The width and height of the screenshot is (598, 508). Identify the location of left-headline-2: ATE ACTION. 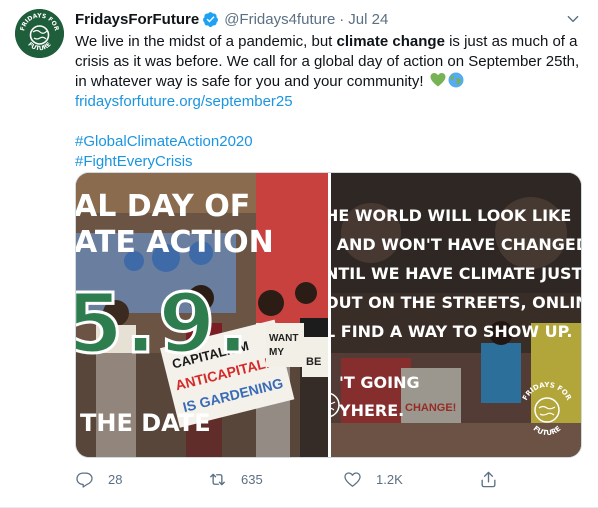
(175, 242).